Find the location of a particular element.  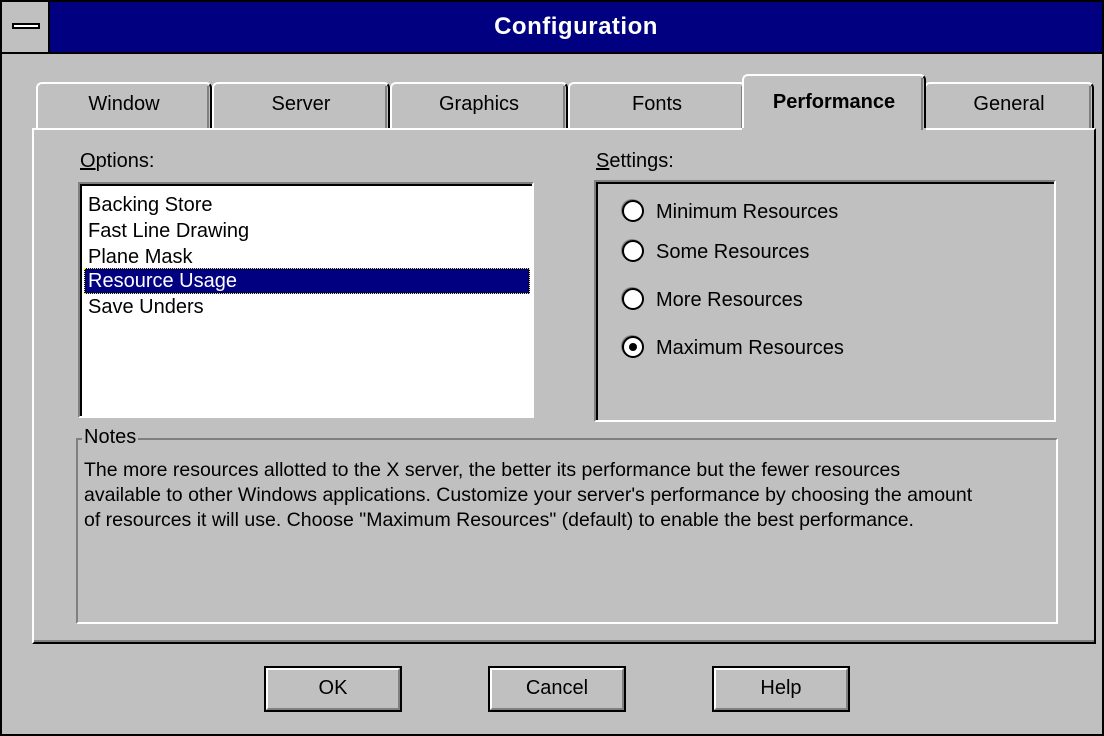

system-menu-icon is located at coordinates (26, 26).